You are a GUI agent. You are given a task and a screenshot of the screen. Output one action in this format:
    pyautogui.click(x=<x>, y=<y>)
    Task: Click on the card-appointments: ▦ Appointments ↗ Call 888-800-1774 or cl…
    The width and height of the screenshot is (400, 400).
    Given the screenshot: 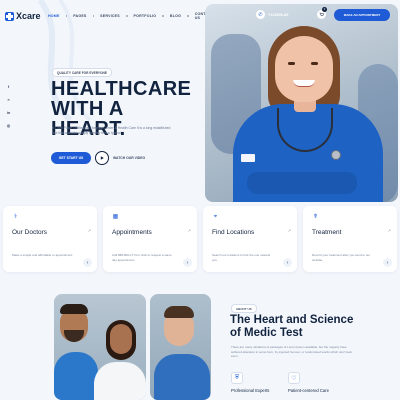 What is the action you would take?
    pyautogui.click(x=150, y=239)
    